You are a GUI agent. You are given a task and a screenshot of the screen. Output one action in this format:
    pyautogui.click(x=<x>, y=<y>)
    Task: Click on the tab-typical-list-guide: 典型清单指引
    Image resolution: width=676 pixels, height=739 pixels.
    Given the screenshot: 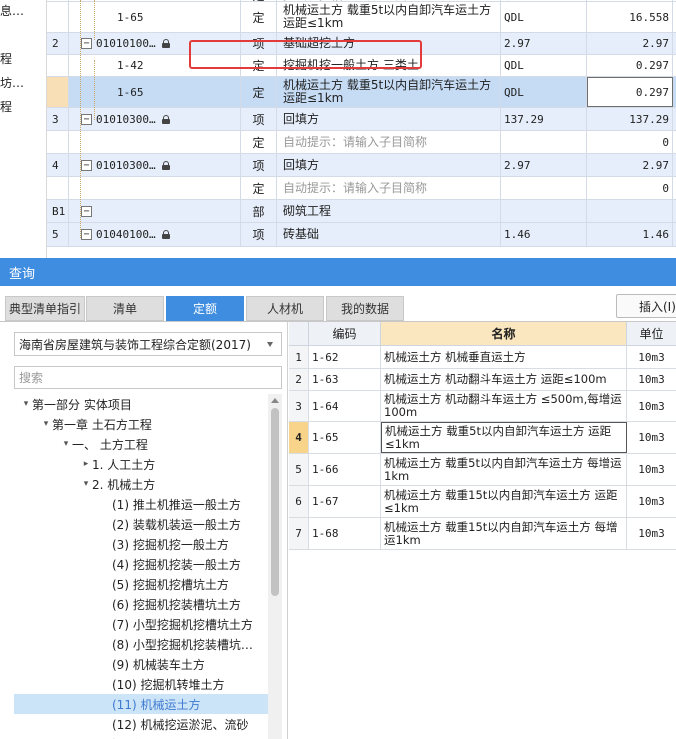 What is the action you would take?
    pyautogui.click(x=45, y=308)
    